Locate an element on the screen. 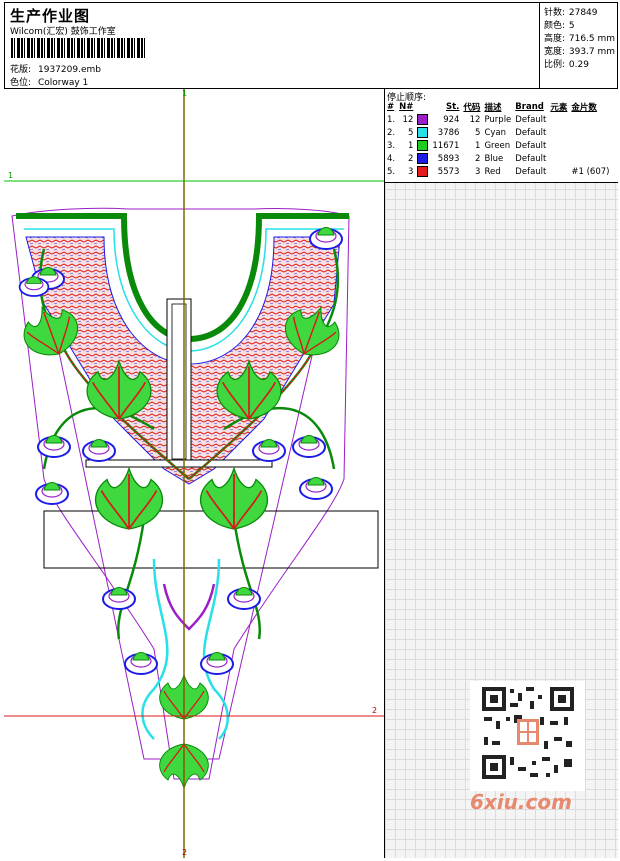 Image resolution: width=620 pixels, height=861 pixels. row-desc: Green is located at coordinates (497, 145).